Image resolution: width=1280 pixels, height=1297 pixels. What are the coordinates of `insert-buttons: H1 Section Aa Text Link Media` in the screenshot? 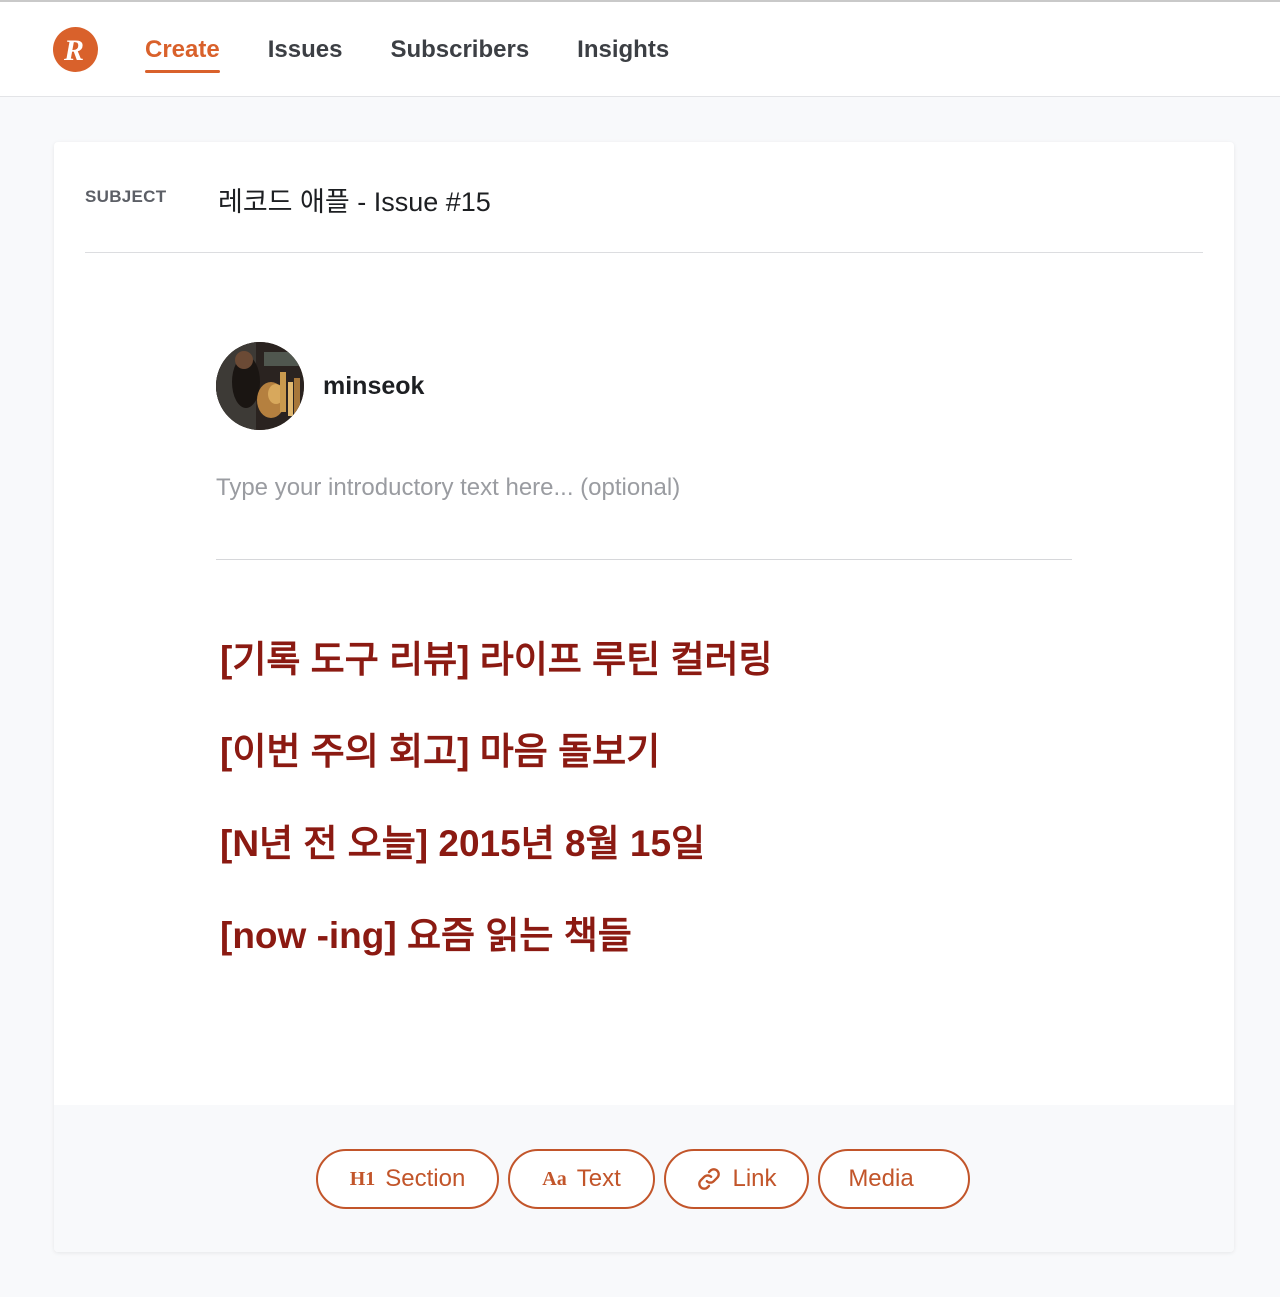 It's located at (643, 1179).